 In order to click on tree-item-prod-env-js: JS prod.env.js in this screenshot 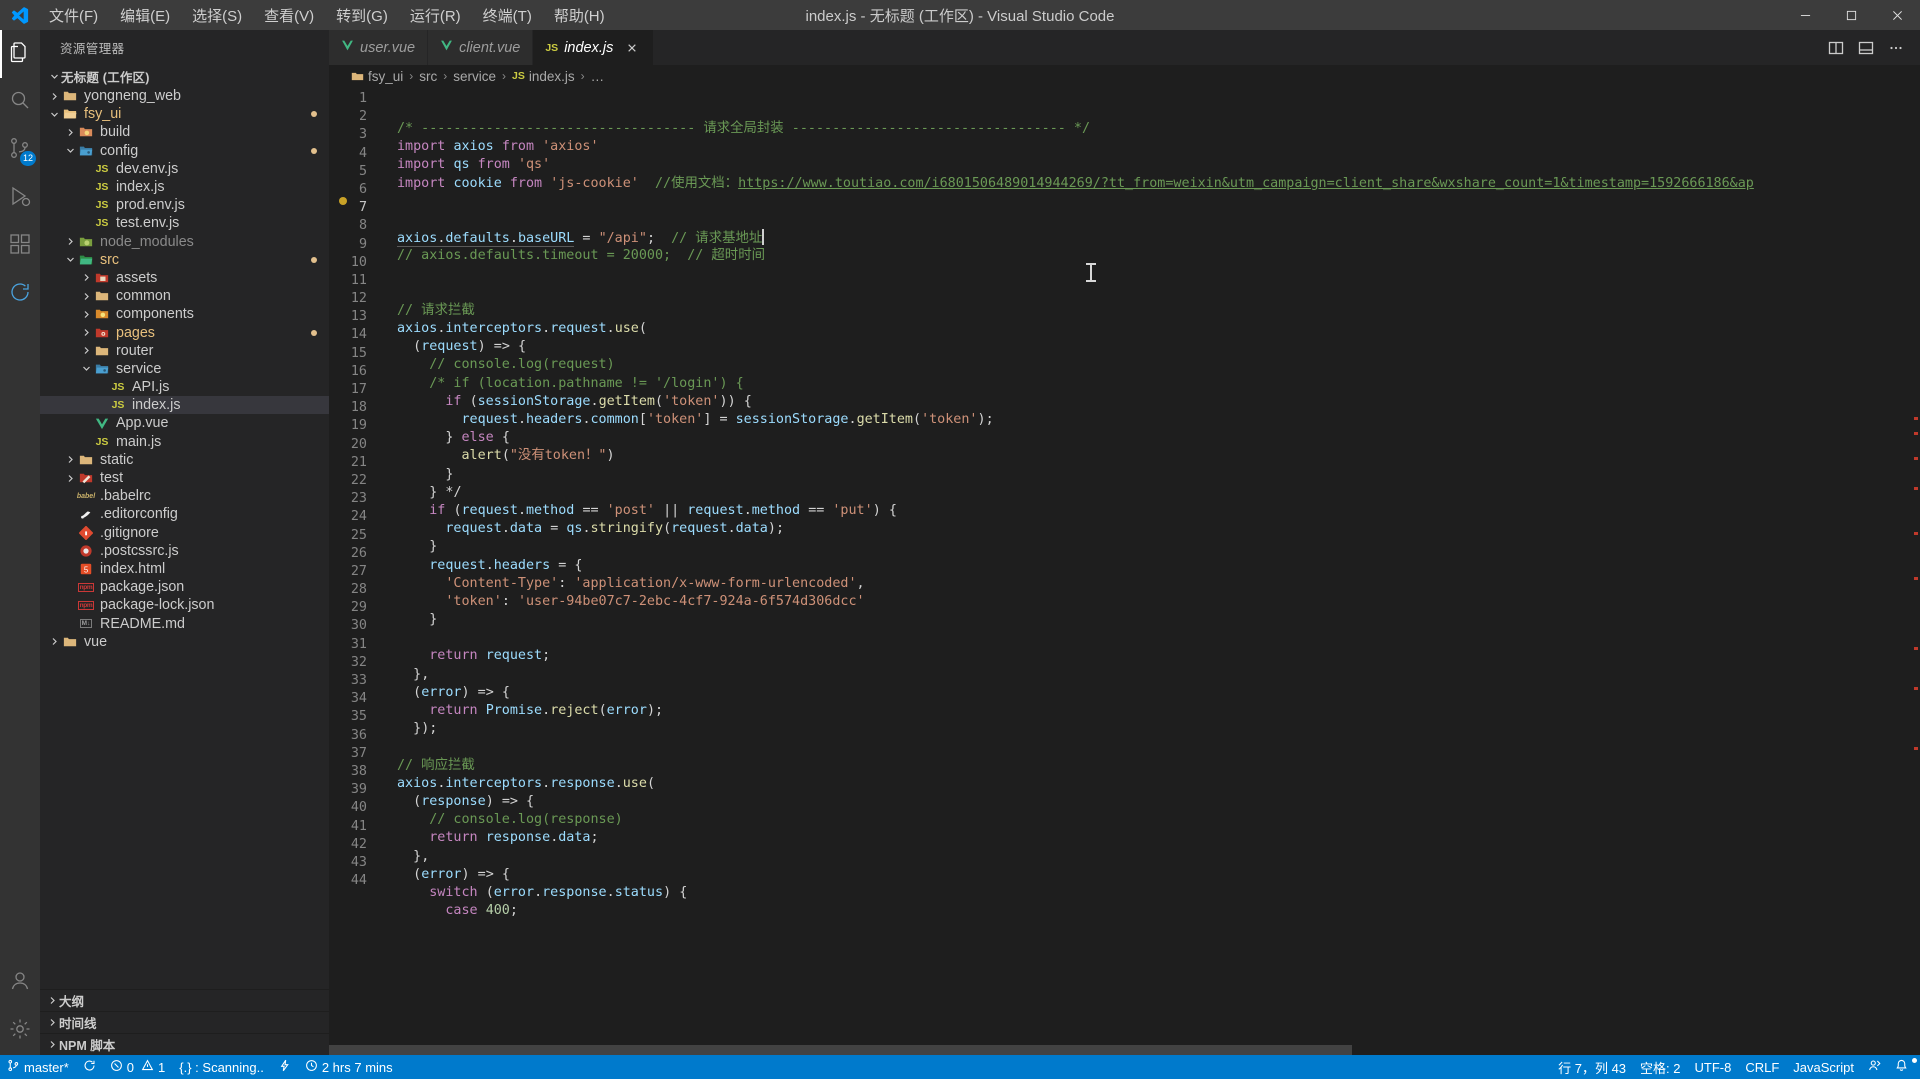, I will do `click(184, 205)`.